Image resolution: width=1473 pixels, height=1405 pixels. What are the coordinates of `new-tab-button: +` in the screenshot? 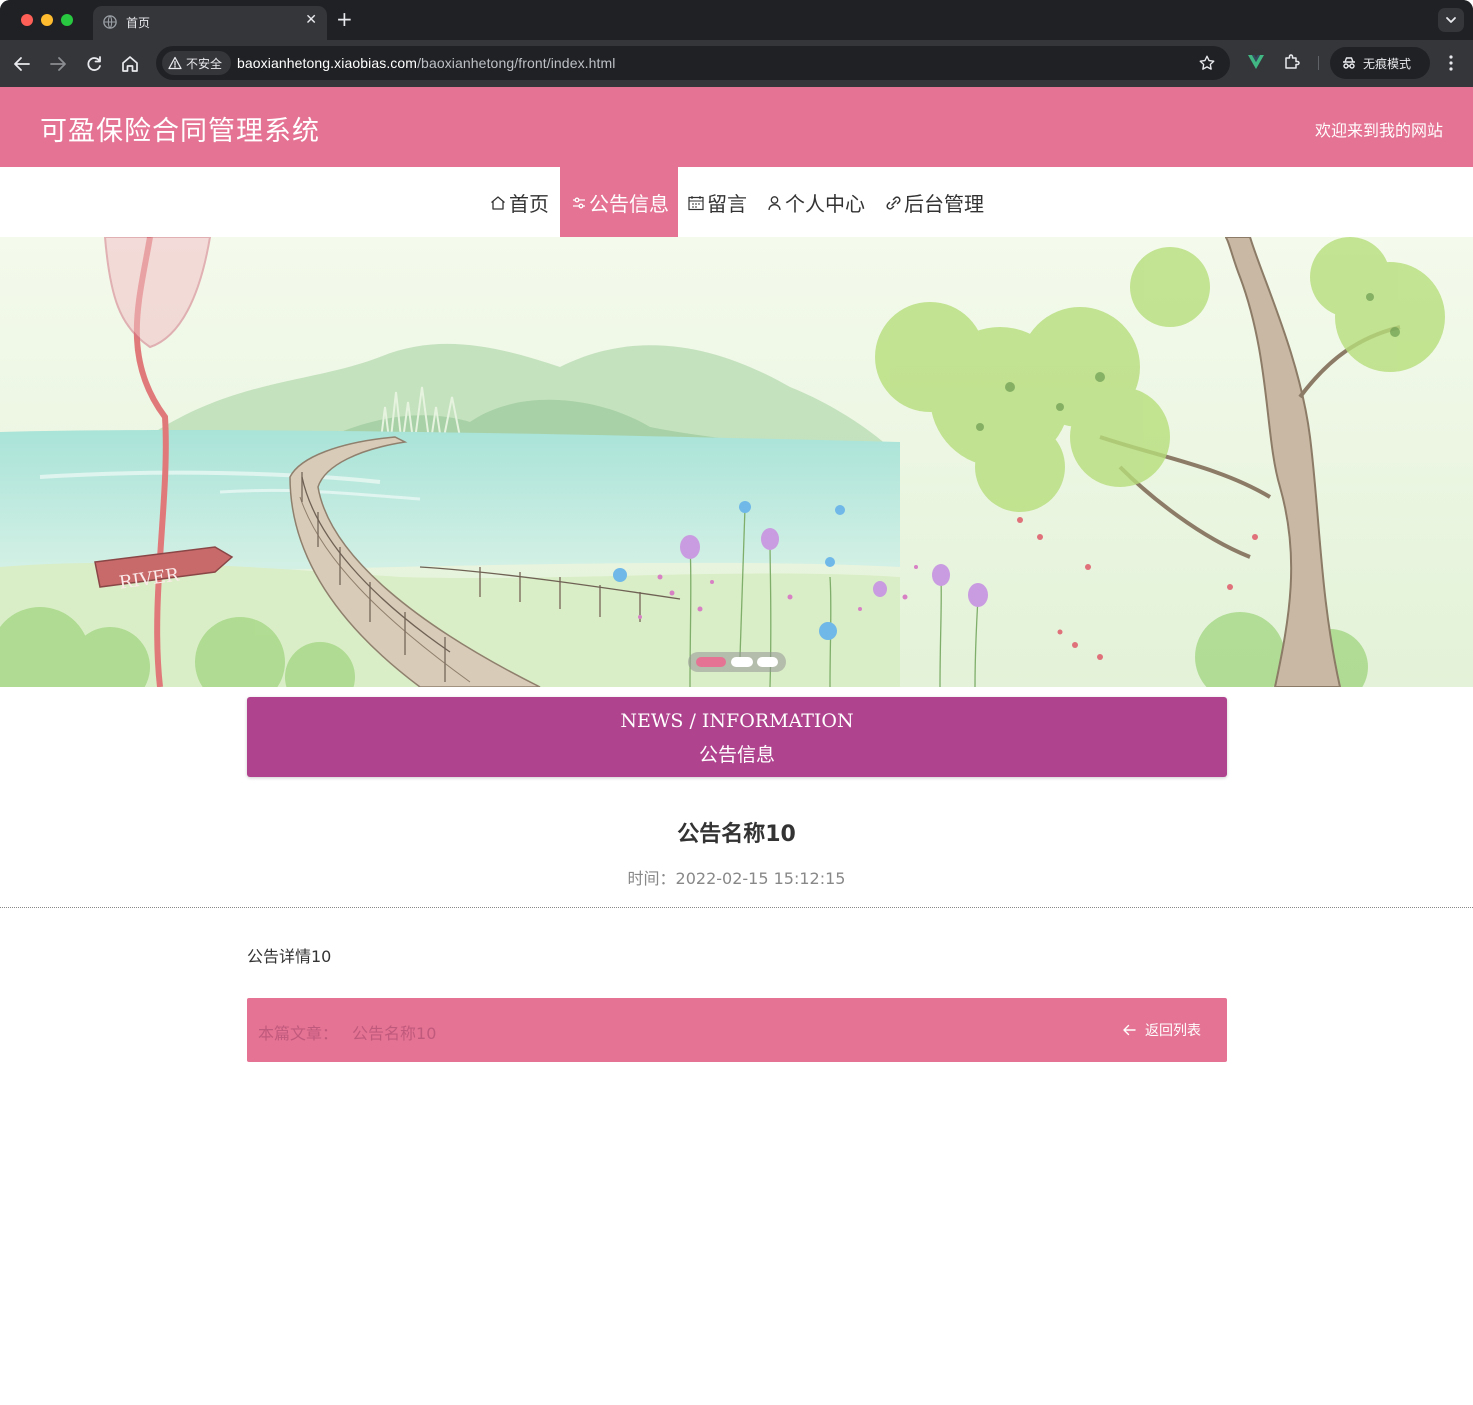 It's located at (344, 19).